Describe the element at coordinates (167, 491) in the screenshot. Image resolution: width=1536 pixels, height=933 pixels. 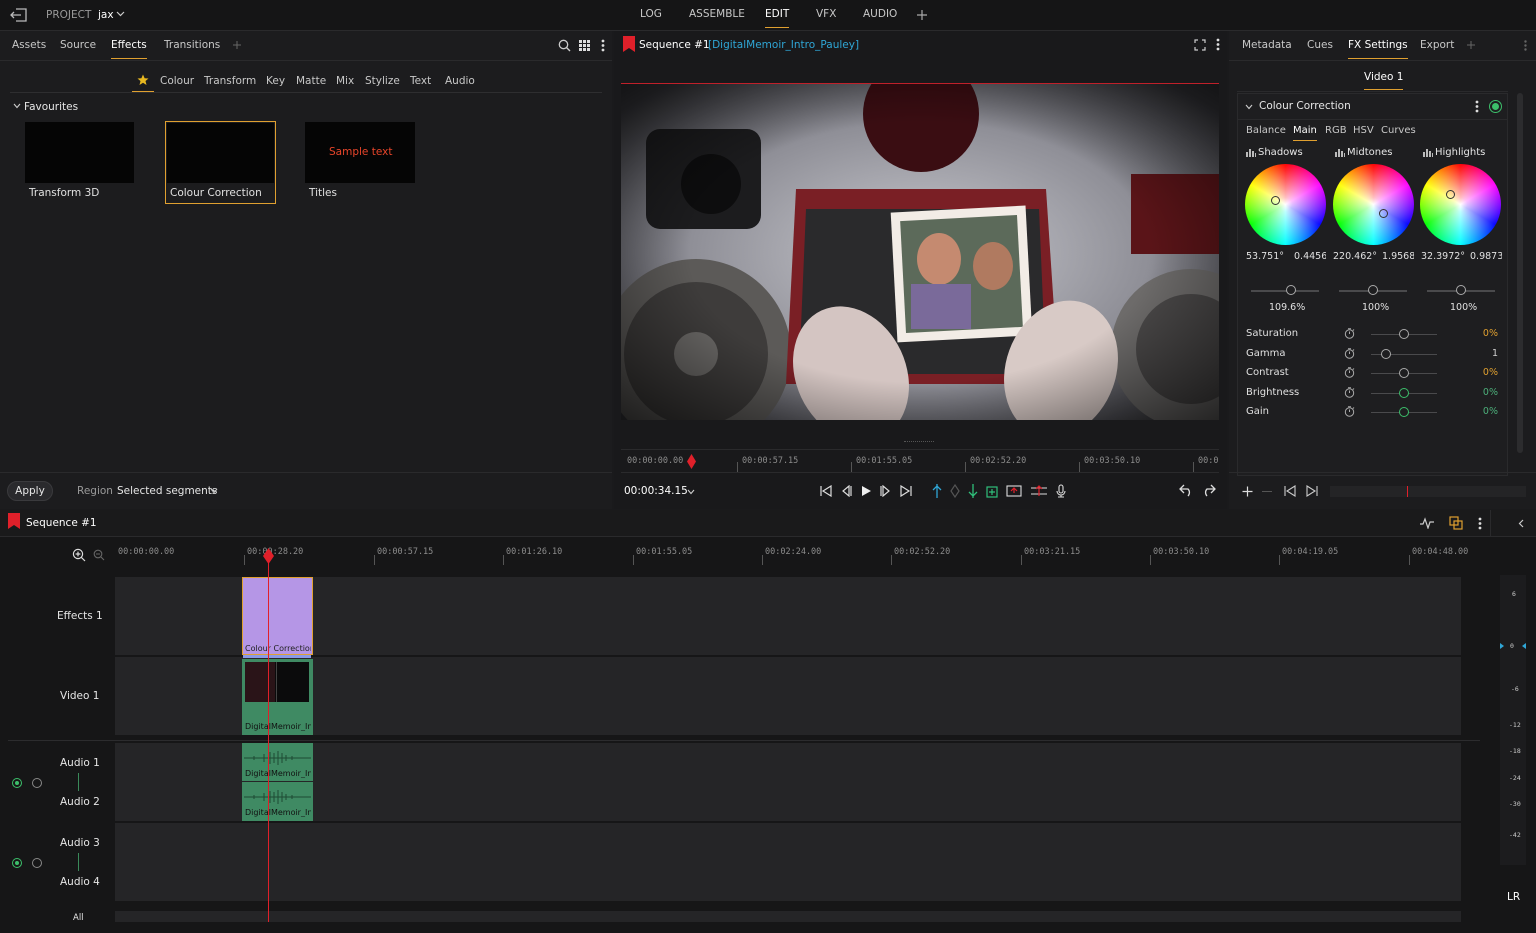
I see `region-select: Selected segments` at that location.